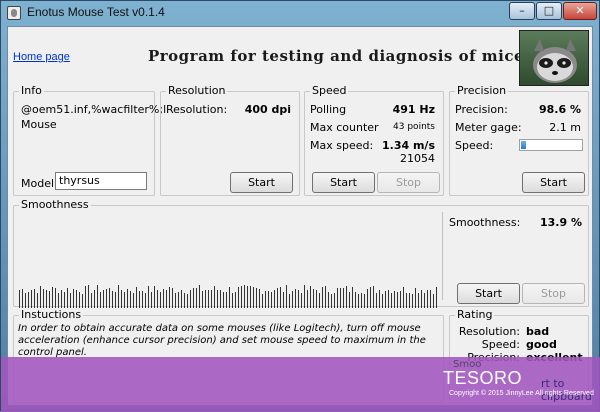  I want to click on max-counter-value: 43 points, so click(414, 127).